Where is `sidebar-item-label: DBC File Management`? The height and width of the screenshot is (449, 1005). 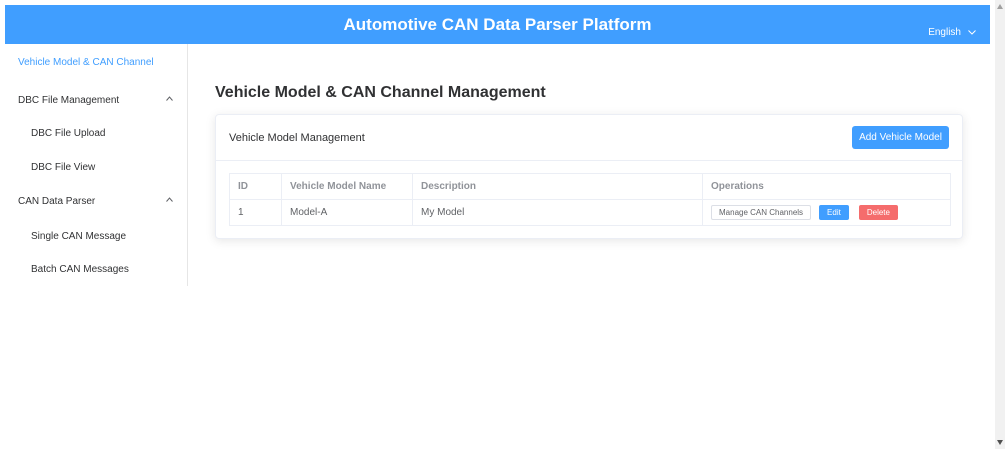
sidebar-item-label: DBC File Management is located at coordinates (69, 100).